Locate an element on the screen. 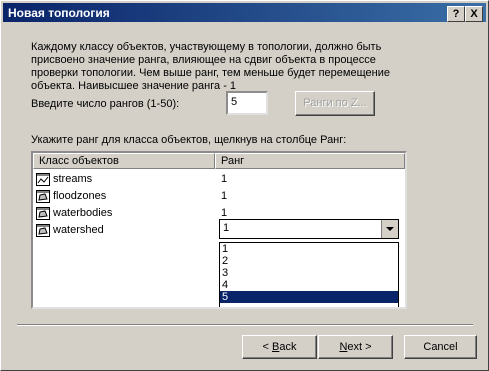 This screenshot has height=371, width=489. cancel-button: Cancel is located at coordinates (440, 347).